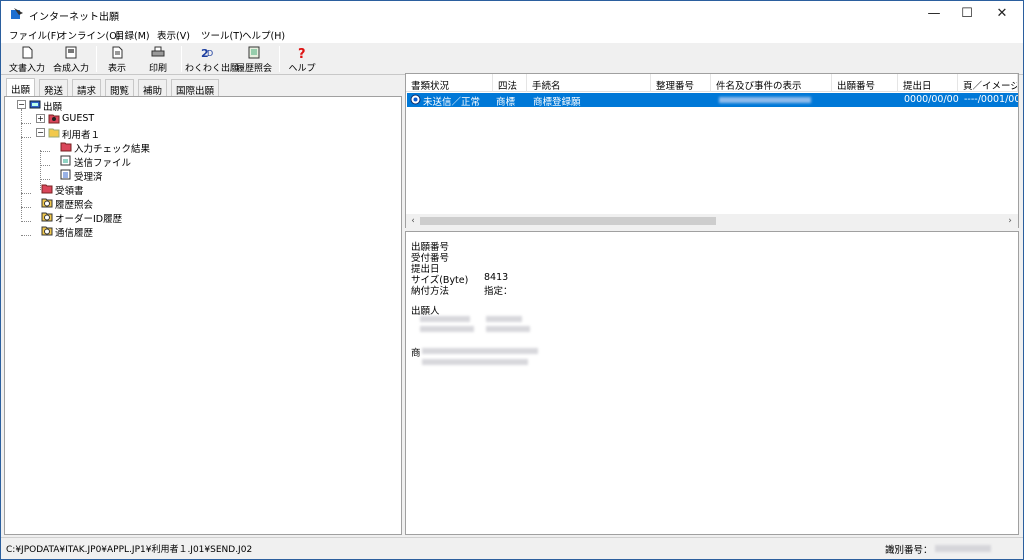  I want to click on column-header: 書類状況, so click(449, 83).